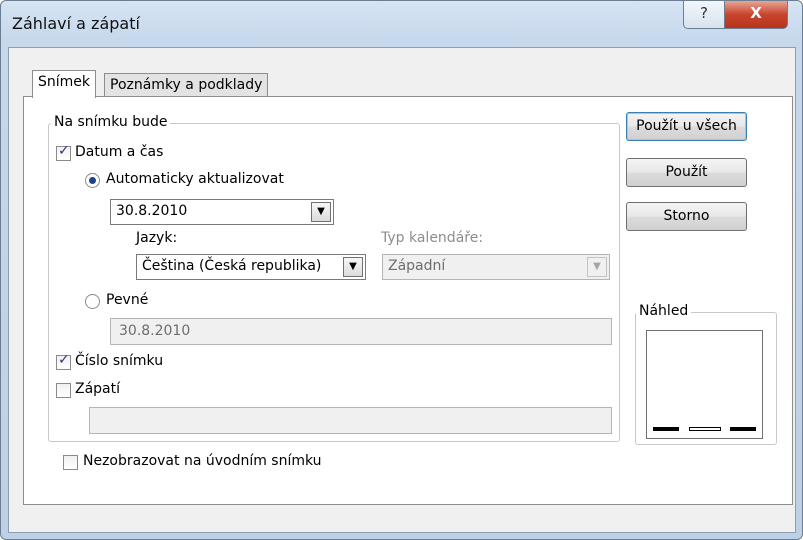 This screenshot has height=540, width=803. I want to click on fixed-date-value: 30.8.2010, so click(155, 331).